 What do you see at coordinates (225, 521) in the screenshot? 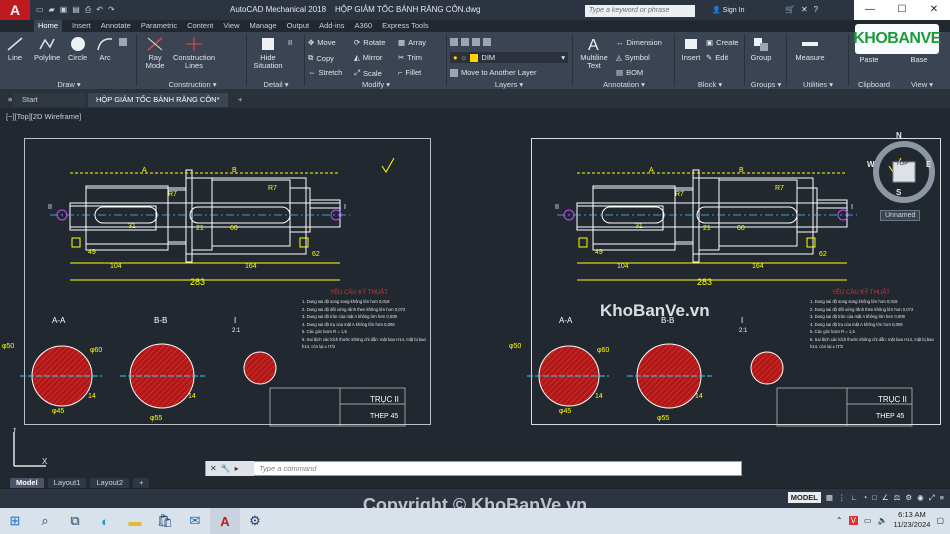
I see `autocad-taskbar-button: A` at bounding box center [225, 521].